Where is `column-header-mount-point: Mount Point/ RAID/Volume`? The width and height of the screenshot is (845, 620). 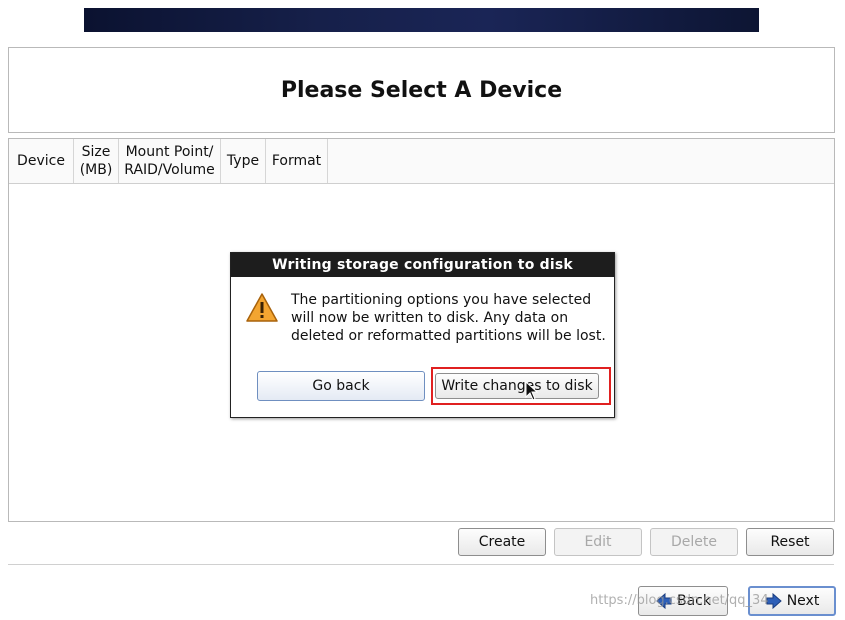 column-header-mount-point: Mount Point/ RAID/Volume is located at coordinates (170, 161).